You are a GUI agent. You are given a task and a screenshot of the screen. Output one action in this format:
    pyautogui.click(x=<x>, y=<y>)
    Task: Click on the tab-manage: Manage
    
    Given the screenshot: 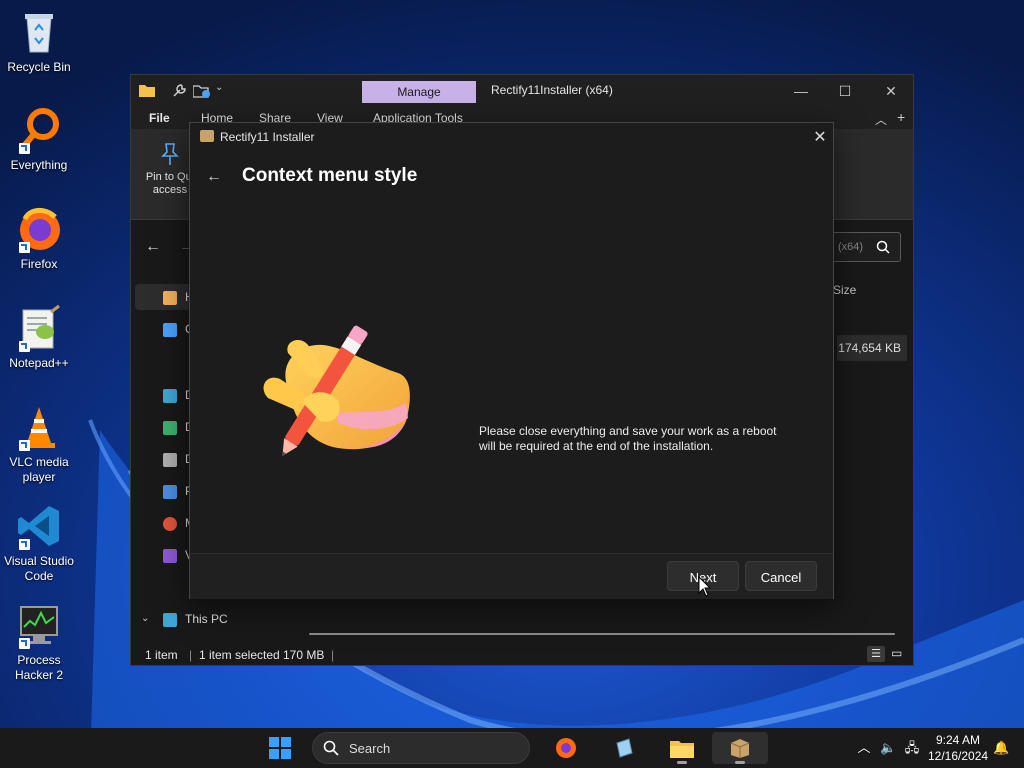 What is the action you would take?
    pyautogui.click(x=419, y=92)
    